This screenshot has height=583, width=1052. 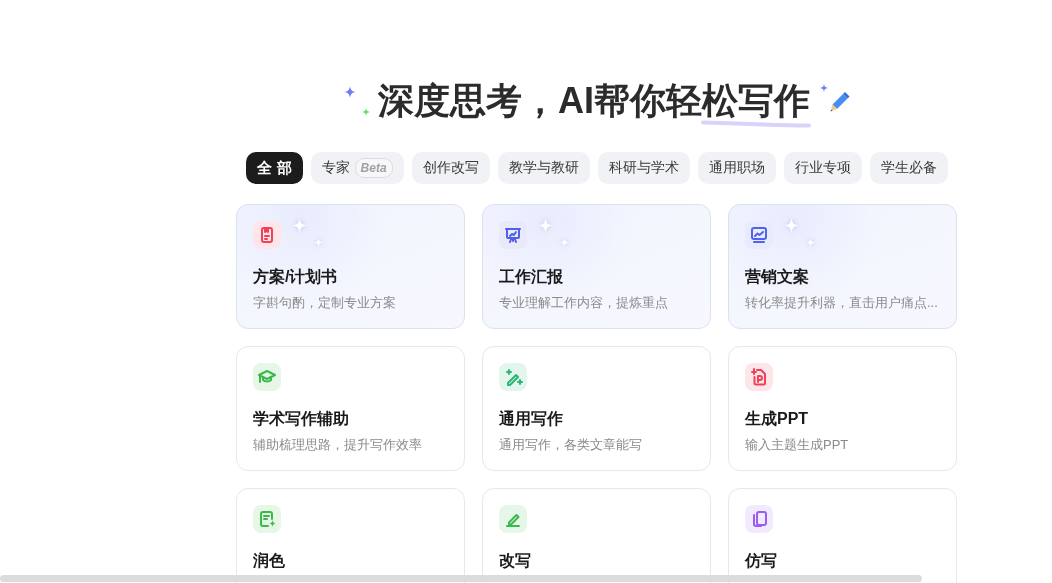 What do you see at coordinates (596, 408) in the screenshot?
I see `template-card: 通用写作 通用写作，各类文章能写` at bounding box center [596, 408].